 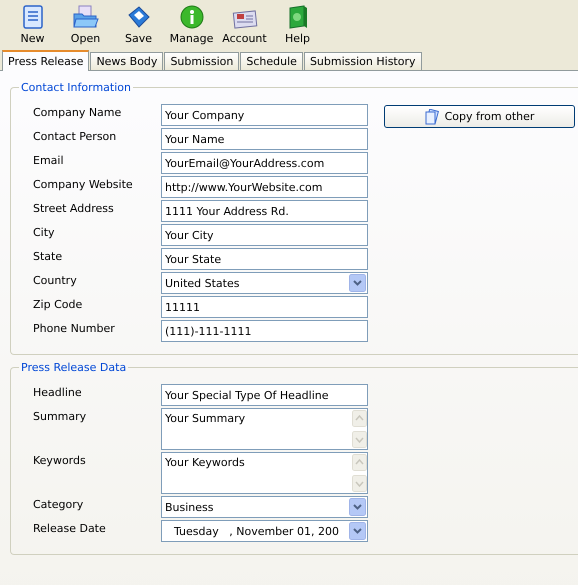 What do you see at coordinates (58, 393) in the screenshot?
I see `field-label: Headline` at bounding box center [58, 393].